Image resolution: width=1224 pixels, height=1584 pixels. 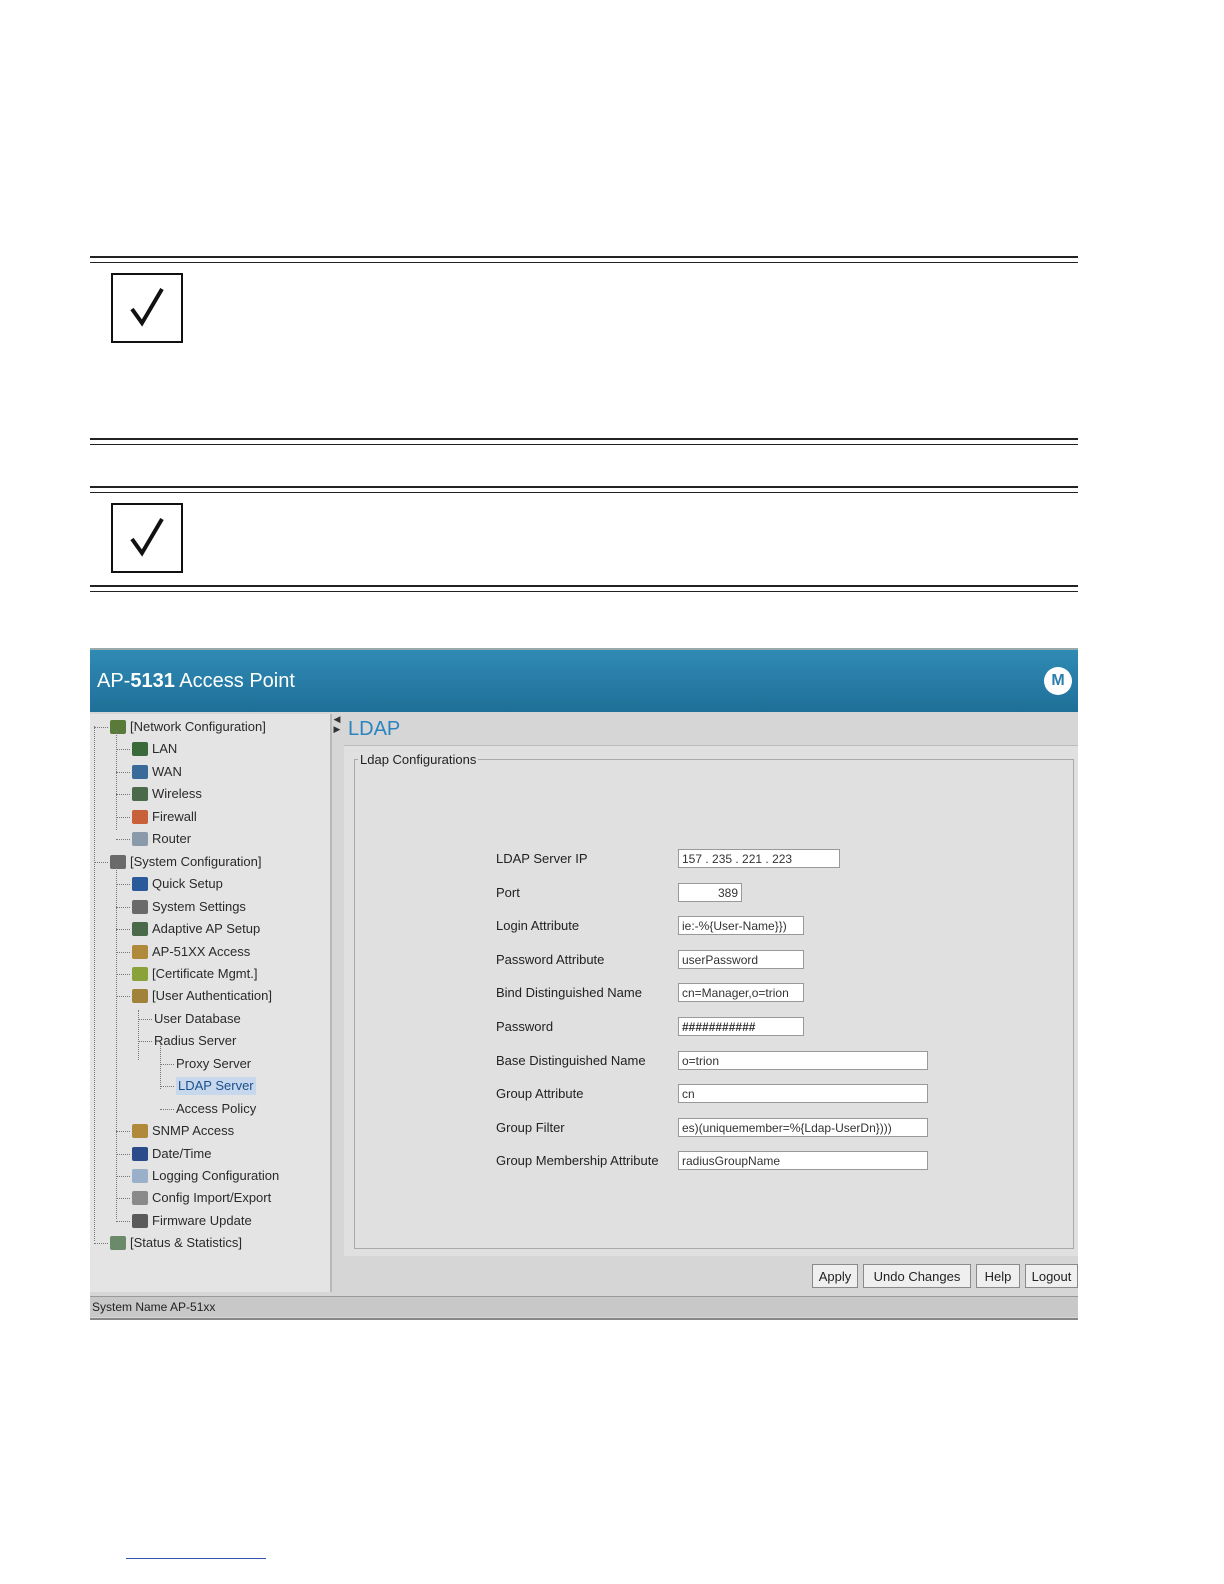 What do you see at coordinates (1051, 1276) in the screenshot?
I see `logout-button: Logout` at bounding box center [1051, 1276].